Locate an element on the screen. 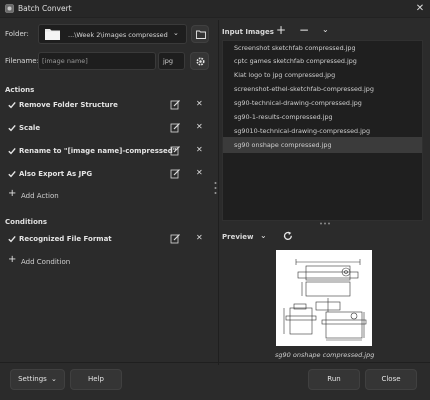 Image resolution: width=430 pixels, height=400 pixels. filename-value: [image name] is located at coordinates (65, 61).